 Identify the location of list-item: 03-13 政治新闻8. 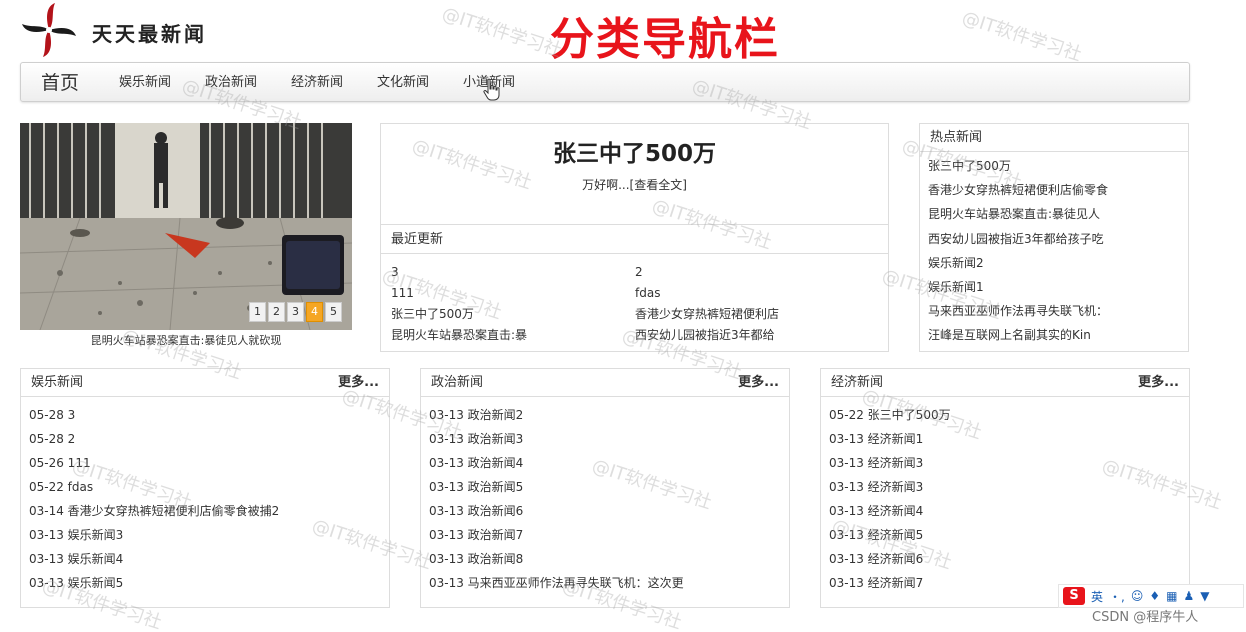
(605, 559).